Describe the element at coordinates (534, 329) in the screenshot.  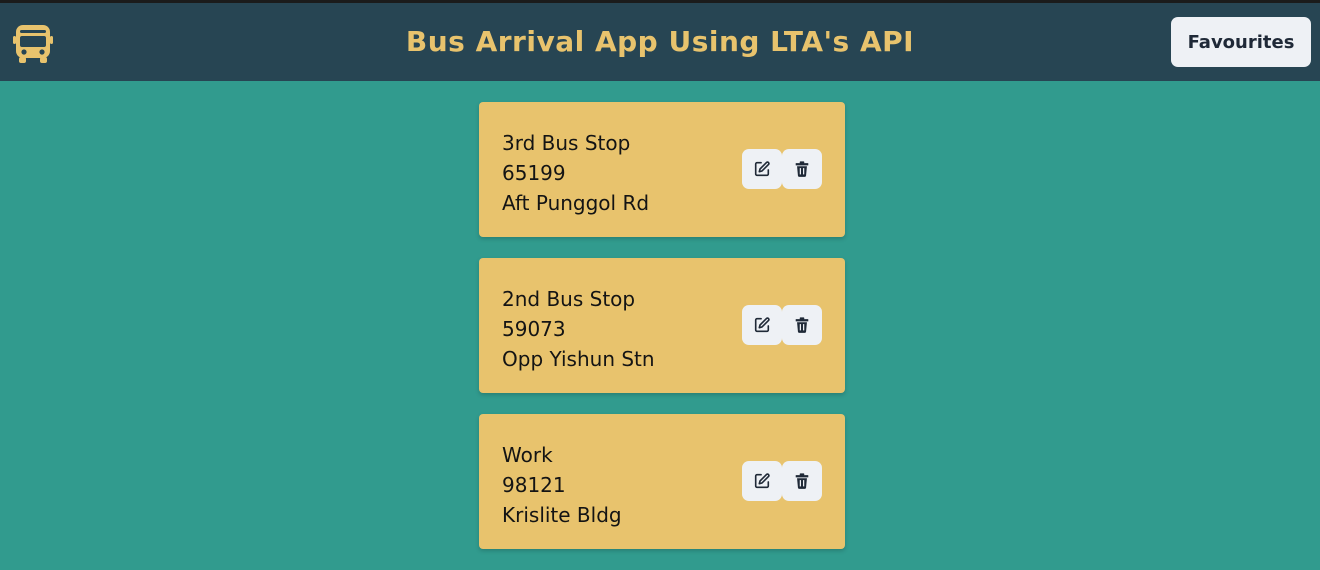
I see `bus-stop-code: 59073` at that location.